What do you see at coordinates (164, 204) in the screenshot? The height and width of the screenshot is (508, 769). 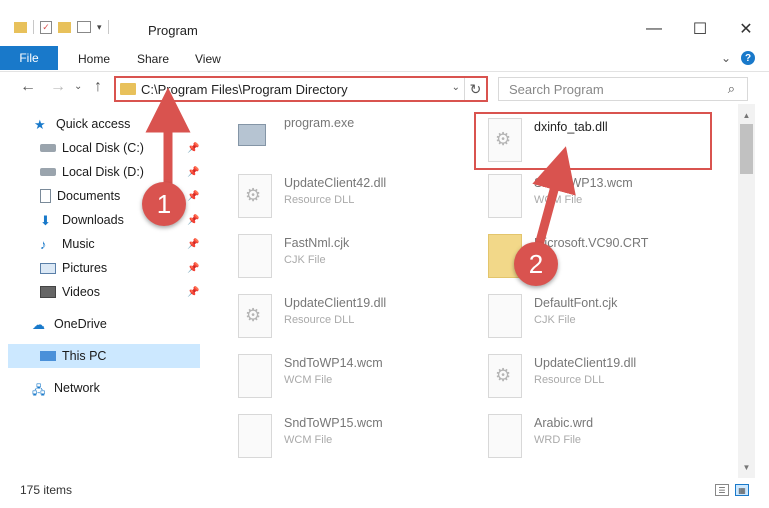 I see `callout-1: 1` at bounding box center [164, 204].